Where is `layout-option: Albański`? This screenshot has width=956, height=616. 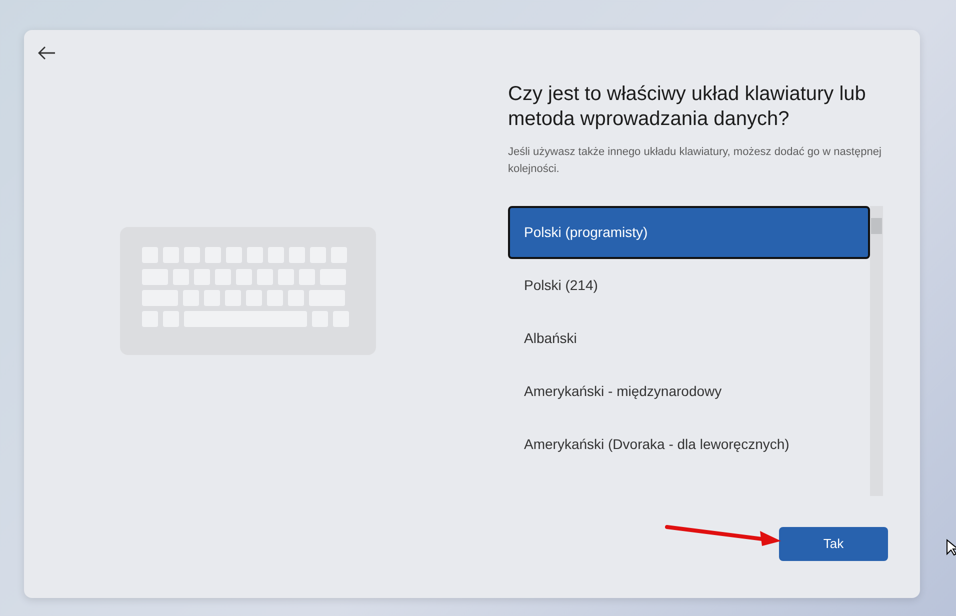 layout-option: Albański is located at coordinates (689, 338).